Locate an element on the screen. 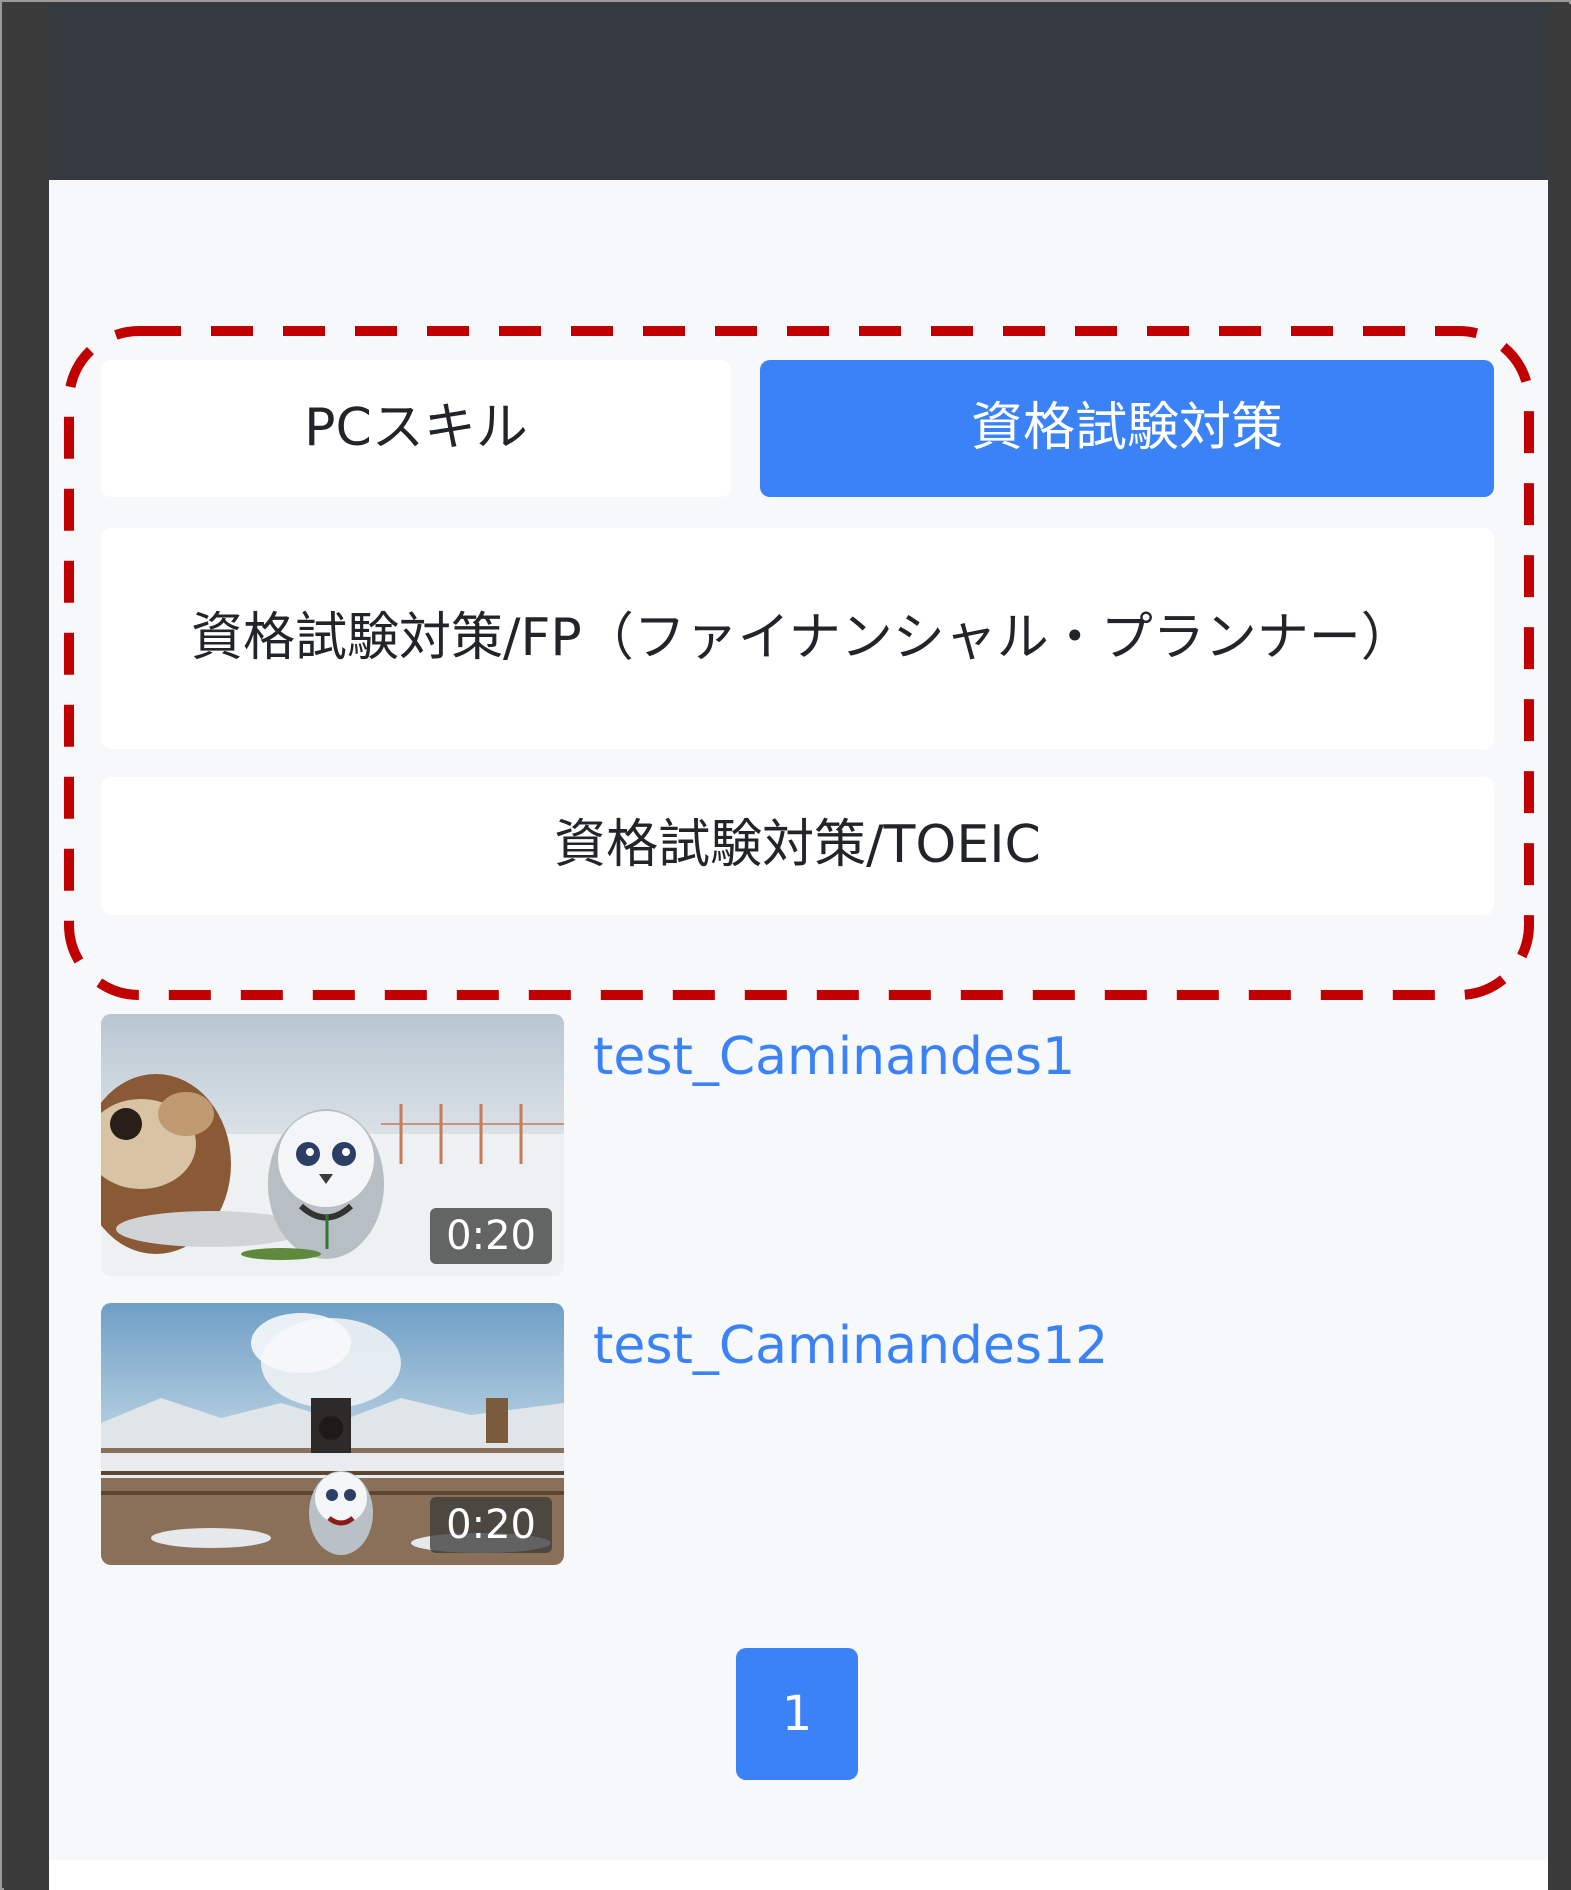 Image resolution: width=1571 pixels, height=1890 pixels. tab-pc-skill-label: PCスキル is located at coordinates (416, 427).